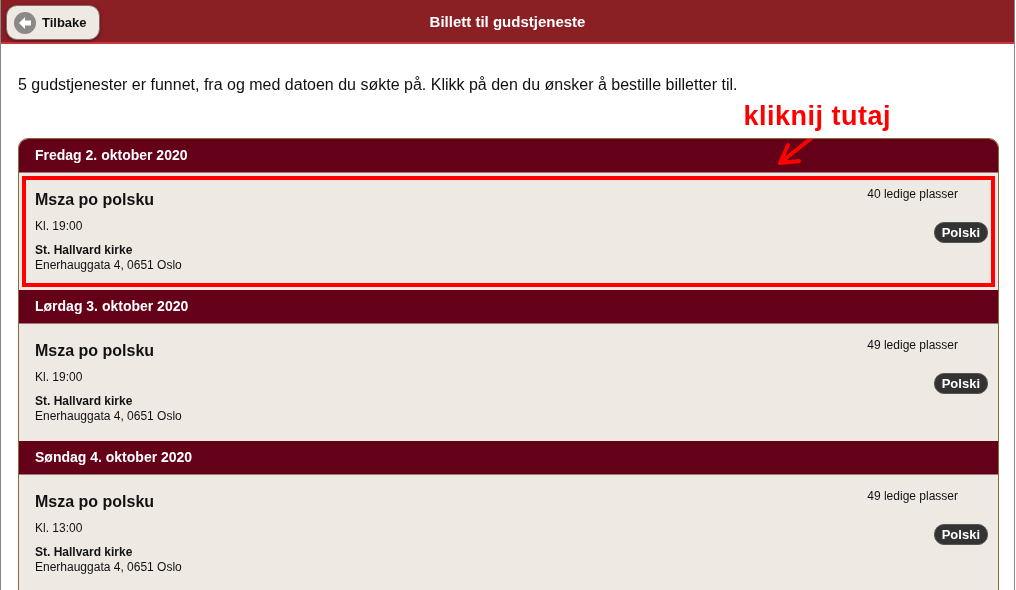 The height and width of the screenshot is (590, 1016). Describe the element at coordinates (59, 528) in the screenshot. I see `service-time: Kl. 13:00` at that location.